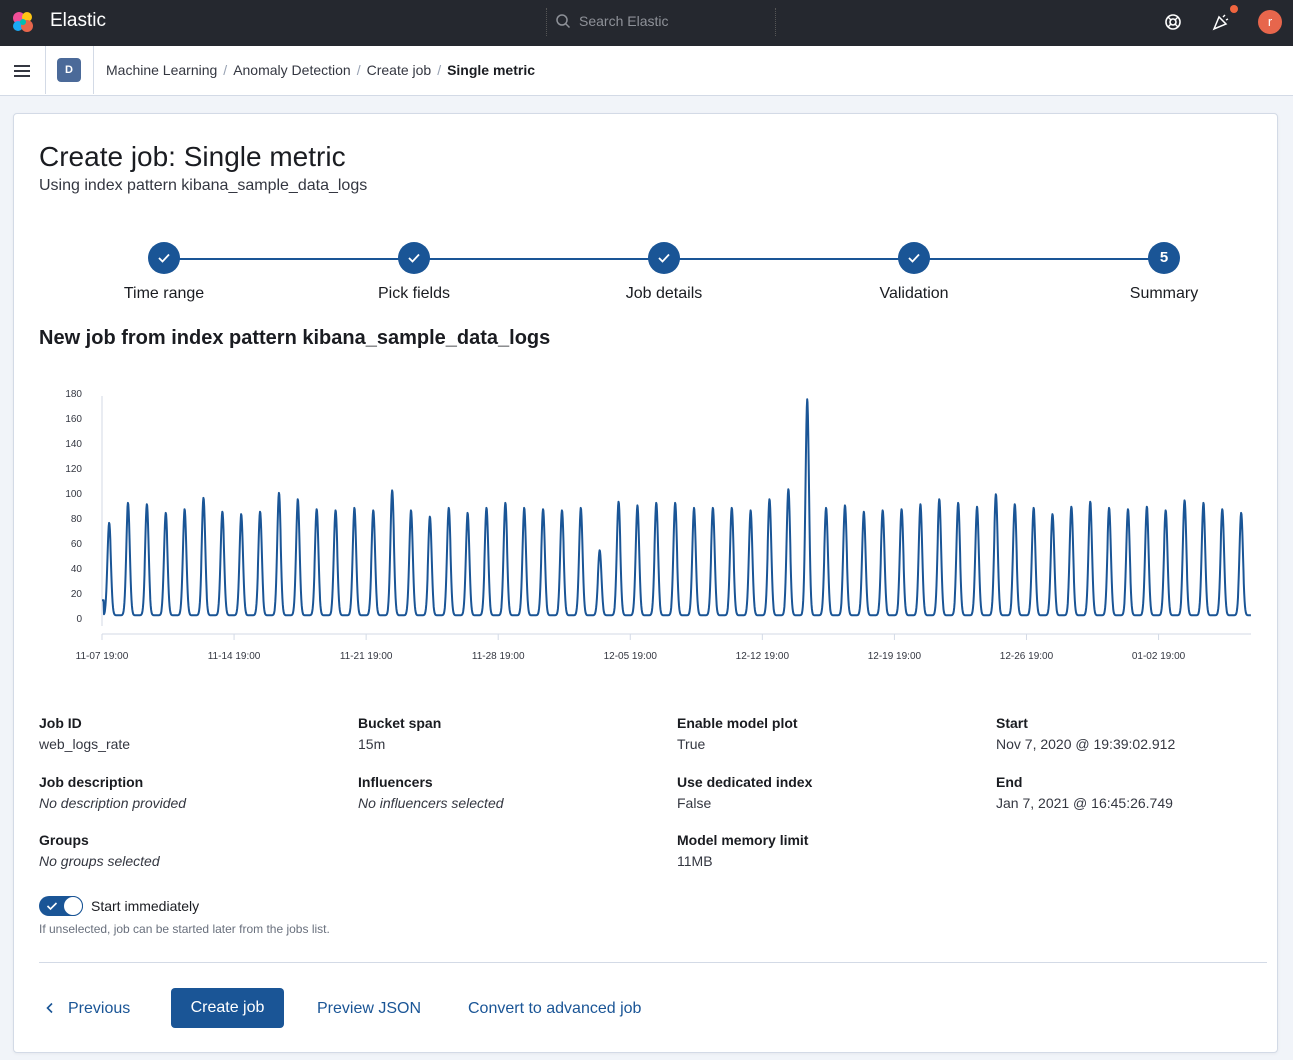 This screenshot has height=1060, width=1293. What do you see at coordinates (1086, 744) in the screenshot?
I see `start-value: Nov 7, 2020 @ 19:39:02.912` at bounding box center [1086, 744].